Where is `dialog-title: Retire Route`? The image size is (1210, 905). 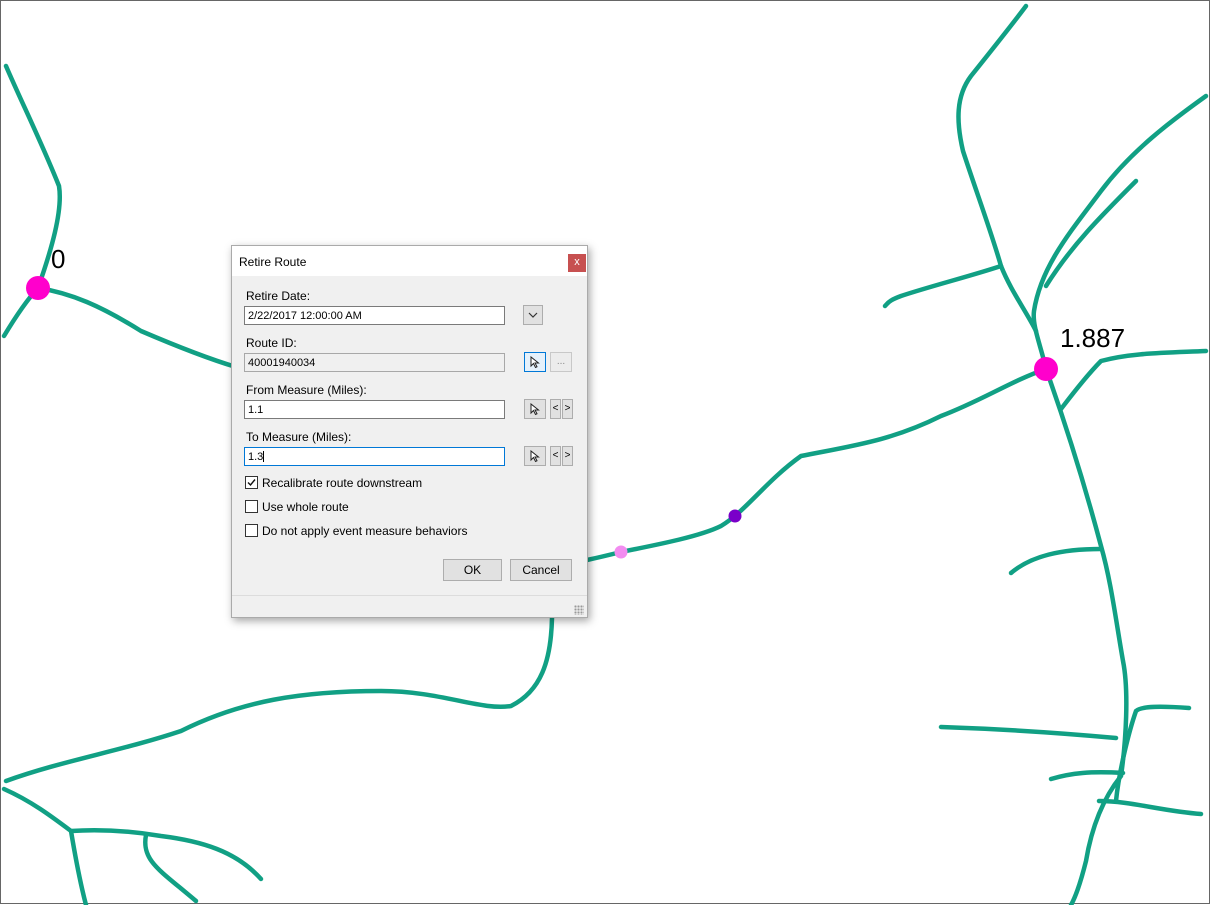
dialog-title: Retire Route is located at coordinates (273, 262).